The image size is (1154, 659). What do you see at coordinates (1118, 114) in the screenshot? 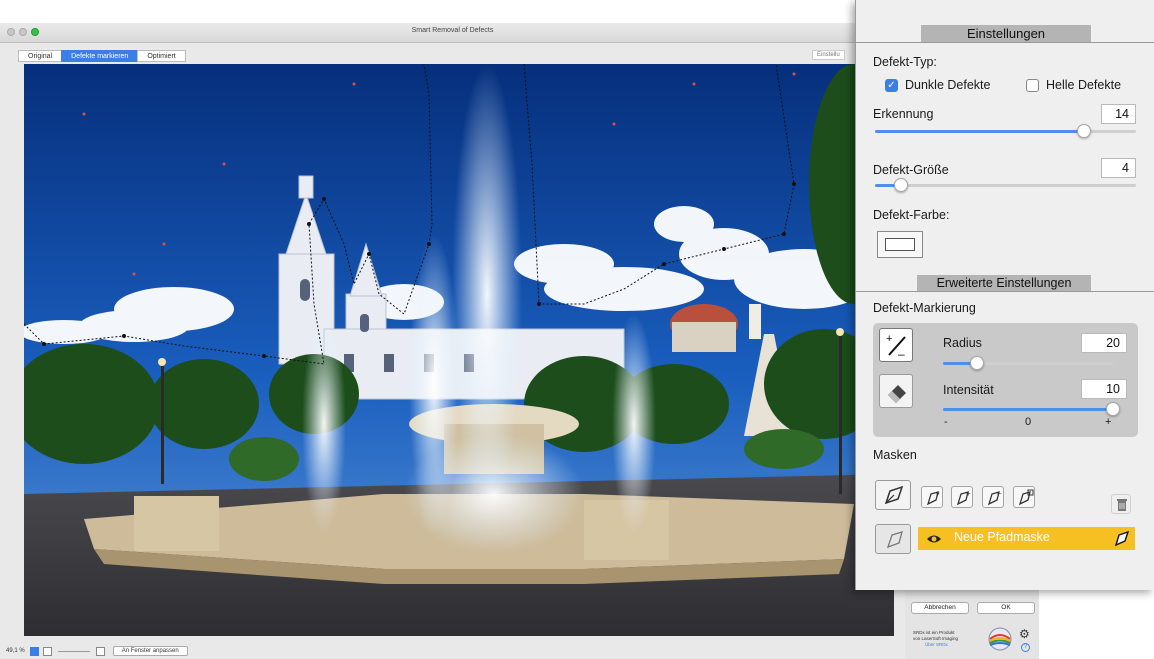
I see `detection-value-field: 14` at bounding box center [1118, 114].